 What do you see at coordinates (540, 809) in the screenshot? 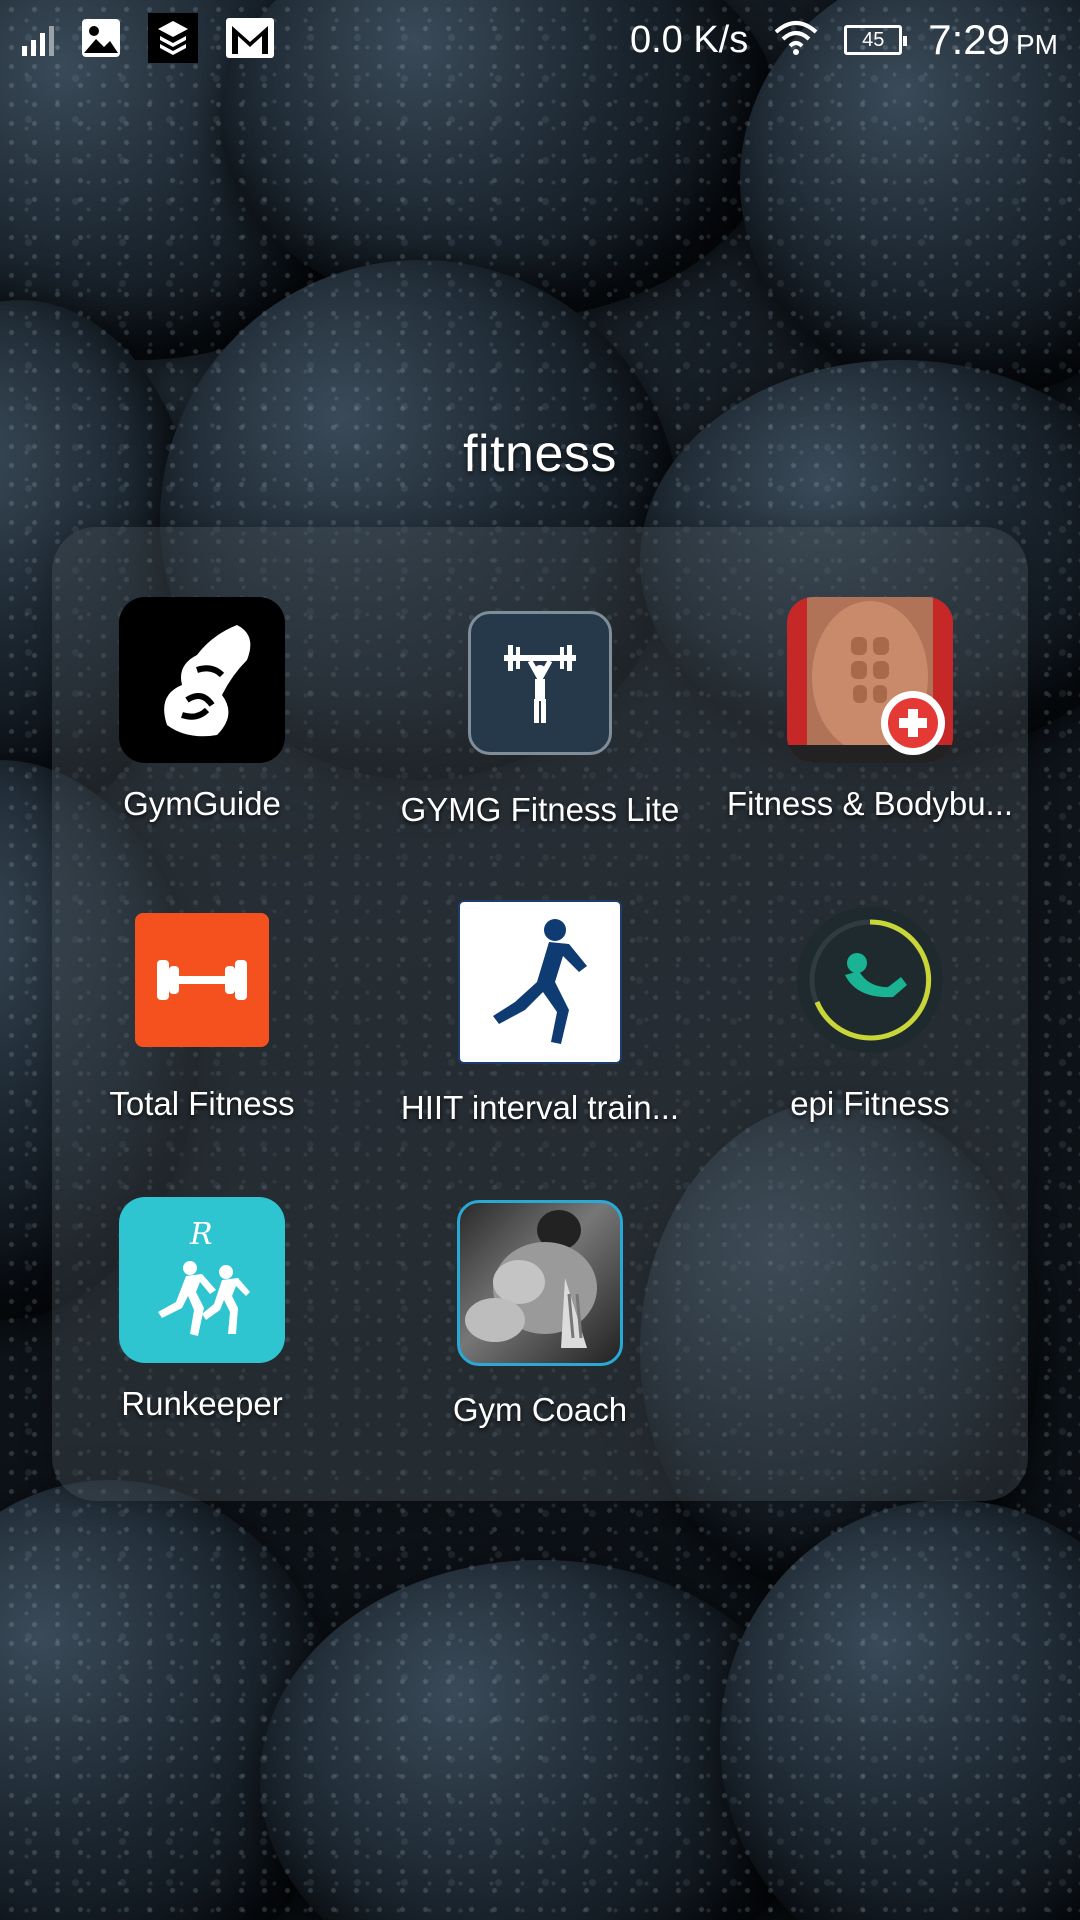
I see `app-label: GYMG Fitness Lite` at bounding box center [540, 809].